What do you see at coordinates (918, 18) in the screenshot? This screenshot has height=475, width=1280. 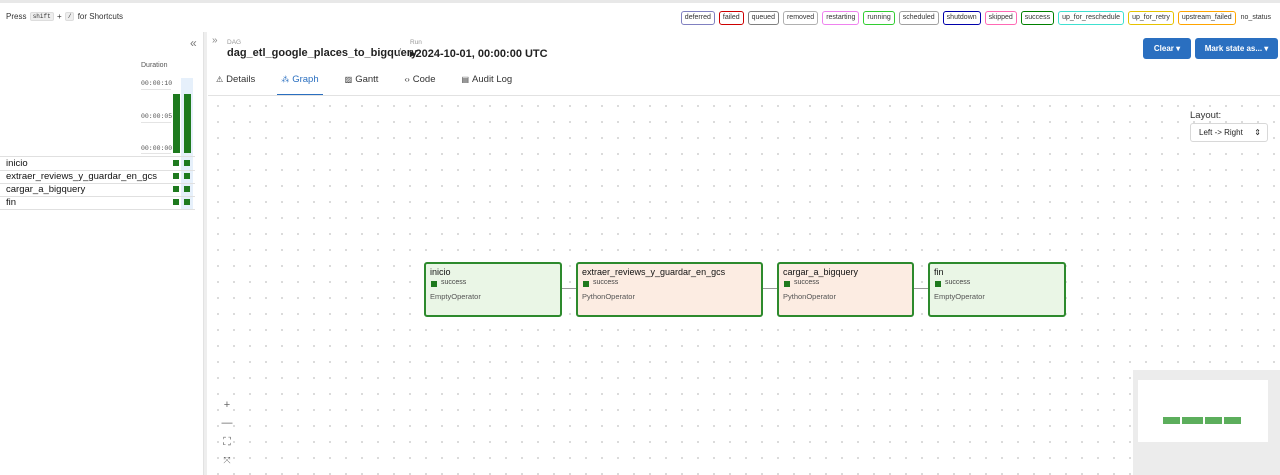 I see `legend-scheduled: scheduled` at bounding box center [918, 18].